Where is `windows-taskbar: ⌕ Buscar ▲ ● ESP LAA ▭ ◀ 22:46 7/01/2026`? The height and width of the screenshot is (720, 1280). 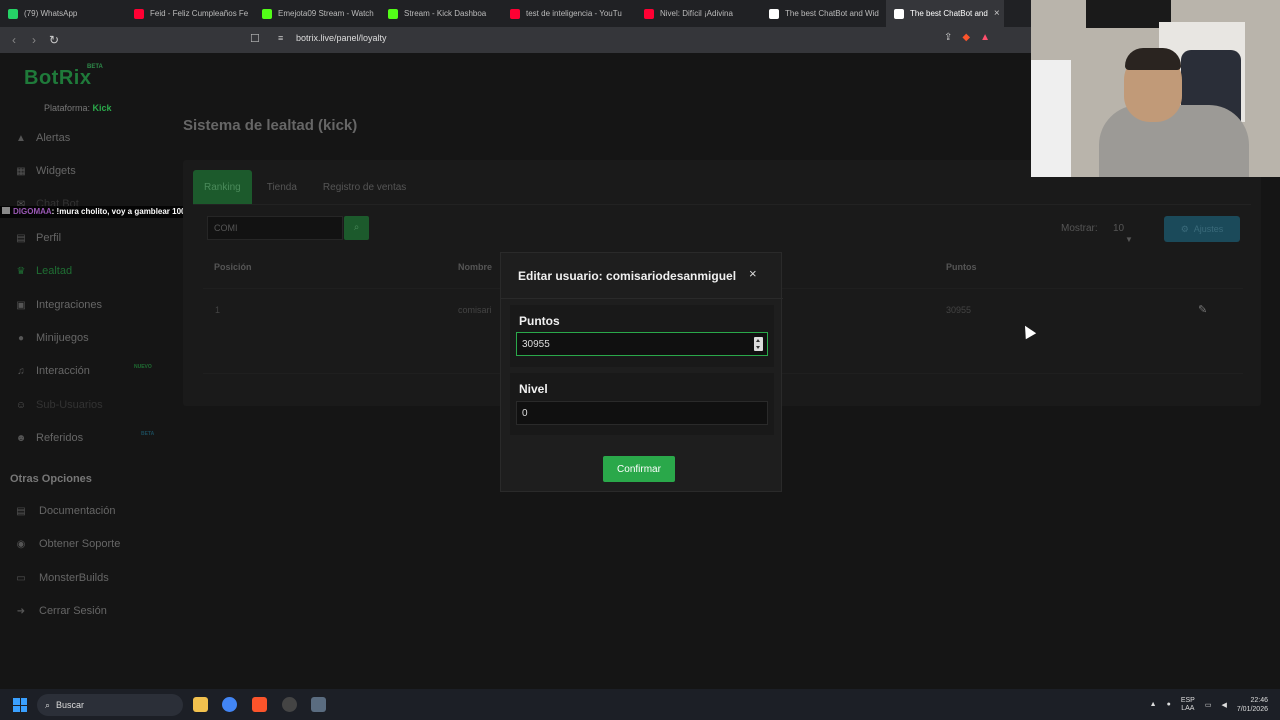 windows-taskbar: ⌕ Buscar ▲ ● ESP LAA ▭ ◀ 22:46 7/01/2026 is located at coordinates (640, 704).